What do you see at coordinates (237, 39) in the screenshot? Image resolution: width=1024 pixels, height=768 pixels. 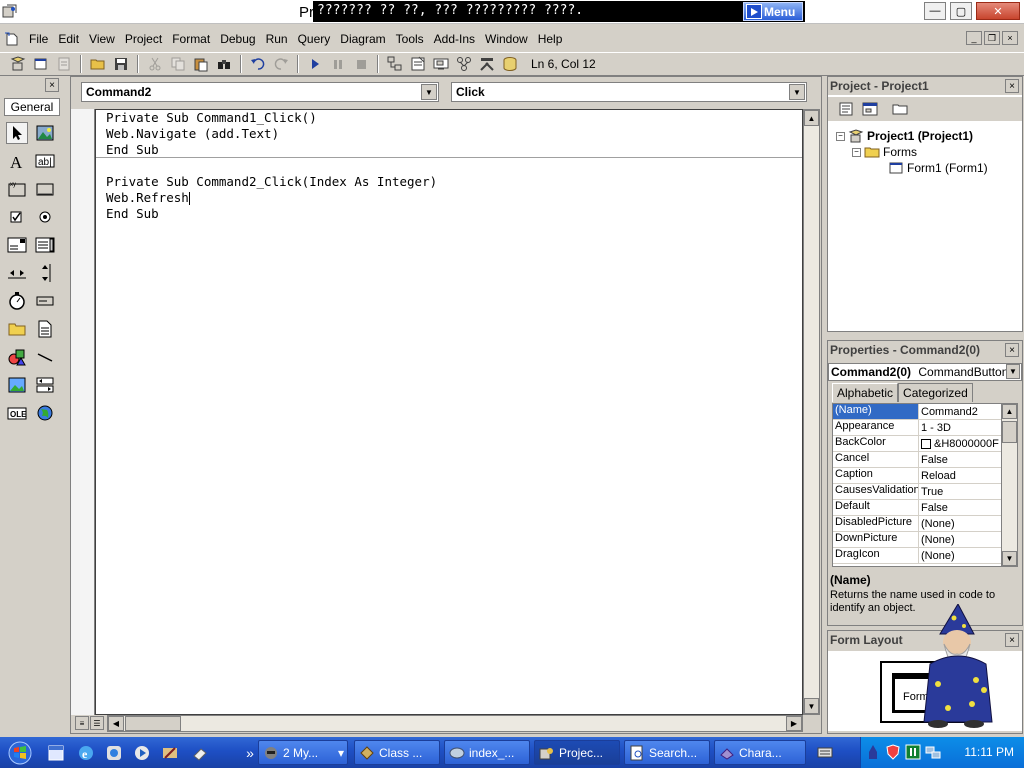 I see `menu-debug: Debug` at bounding box center [237, 39].